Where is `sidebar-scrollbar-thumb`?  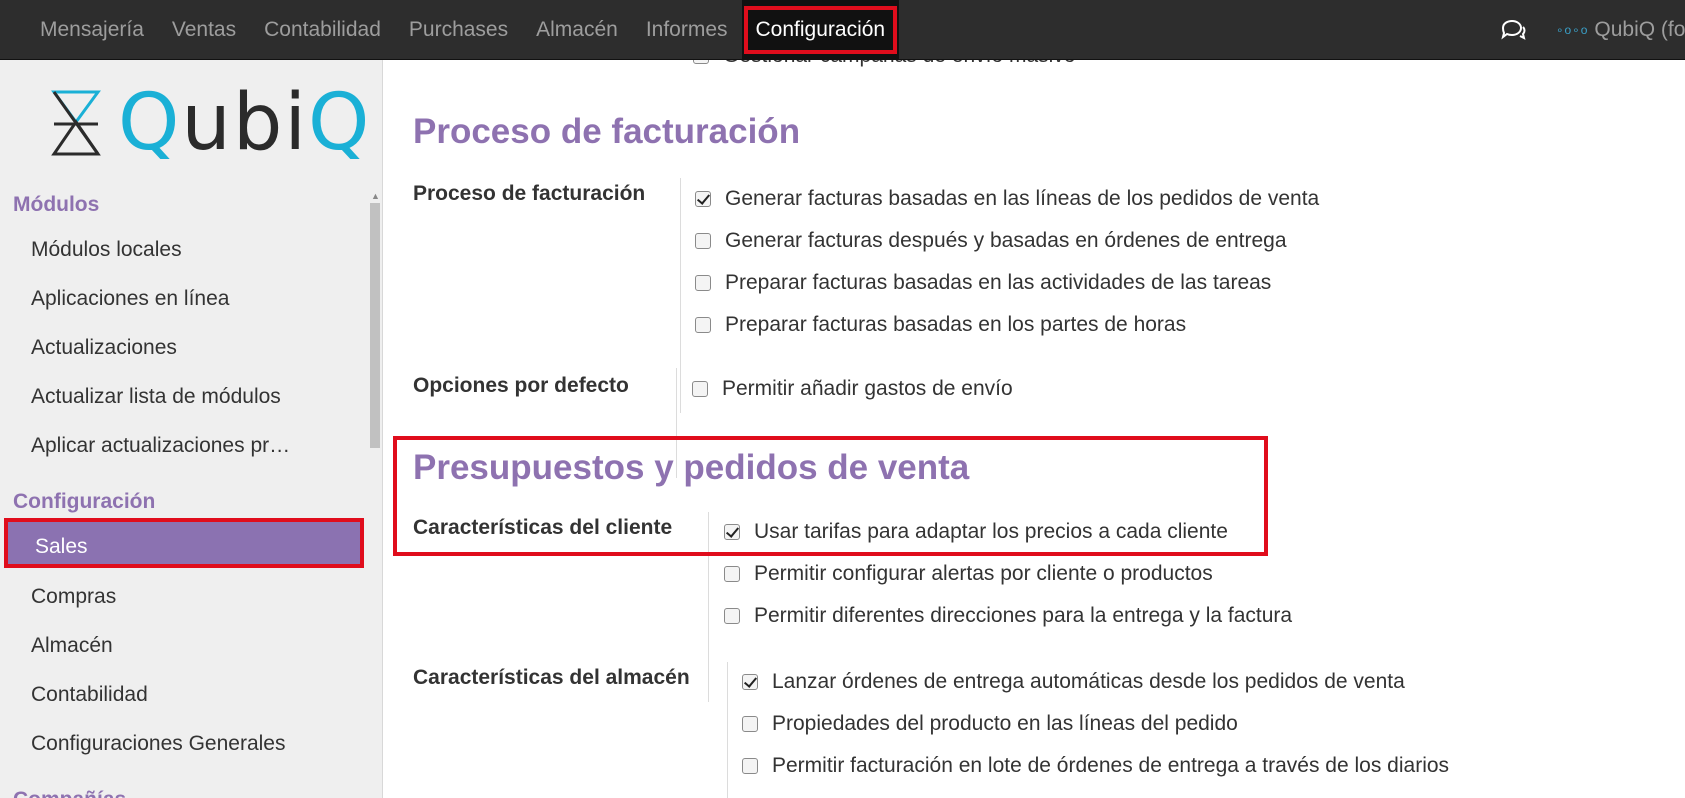
sidebar-scrollbar-thumb is located at coordinates (375, 325).